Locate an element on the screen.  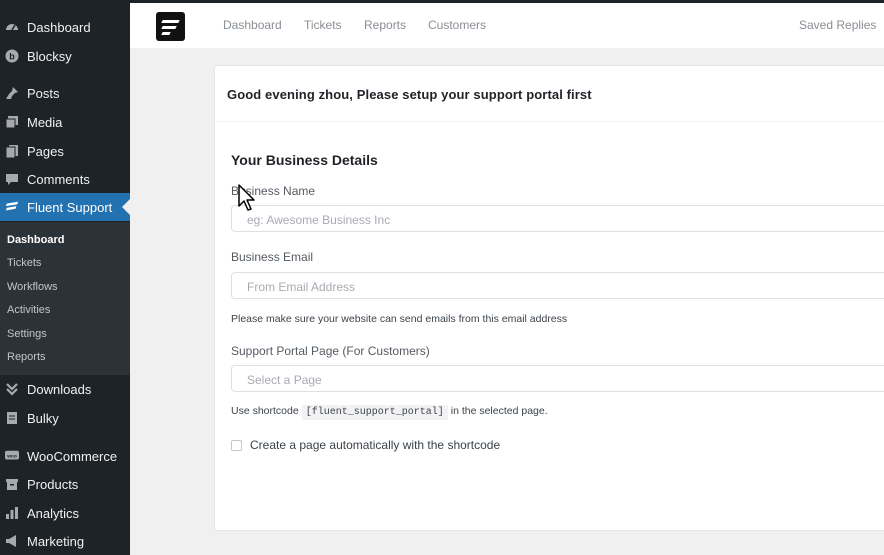
shortcode-help-pre: Use shortcode is located at coordinates (265, 411).